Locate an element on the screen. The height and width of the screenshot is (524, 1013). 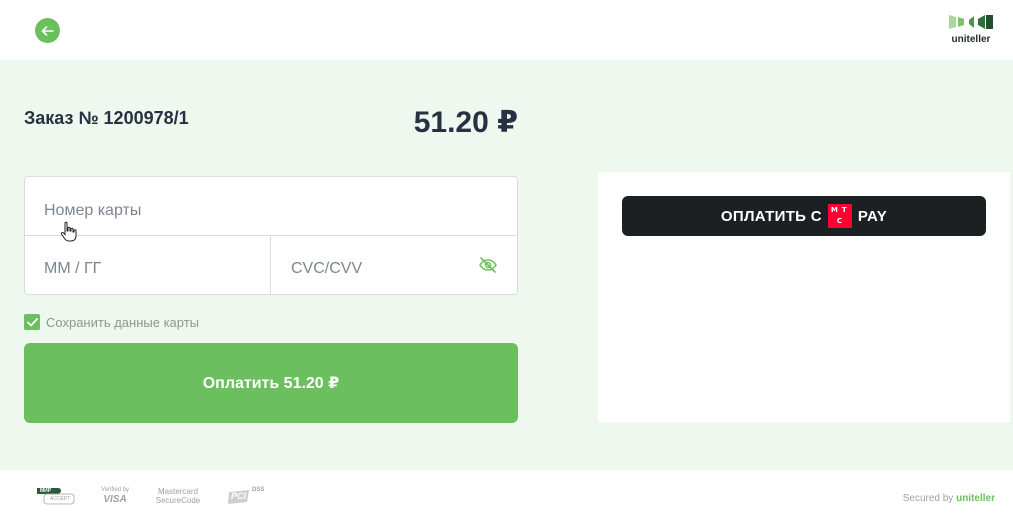
pay-button: Оплатить 51.20 ₽ is located at coordinates (271, 383).